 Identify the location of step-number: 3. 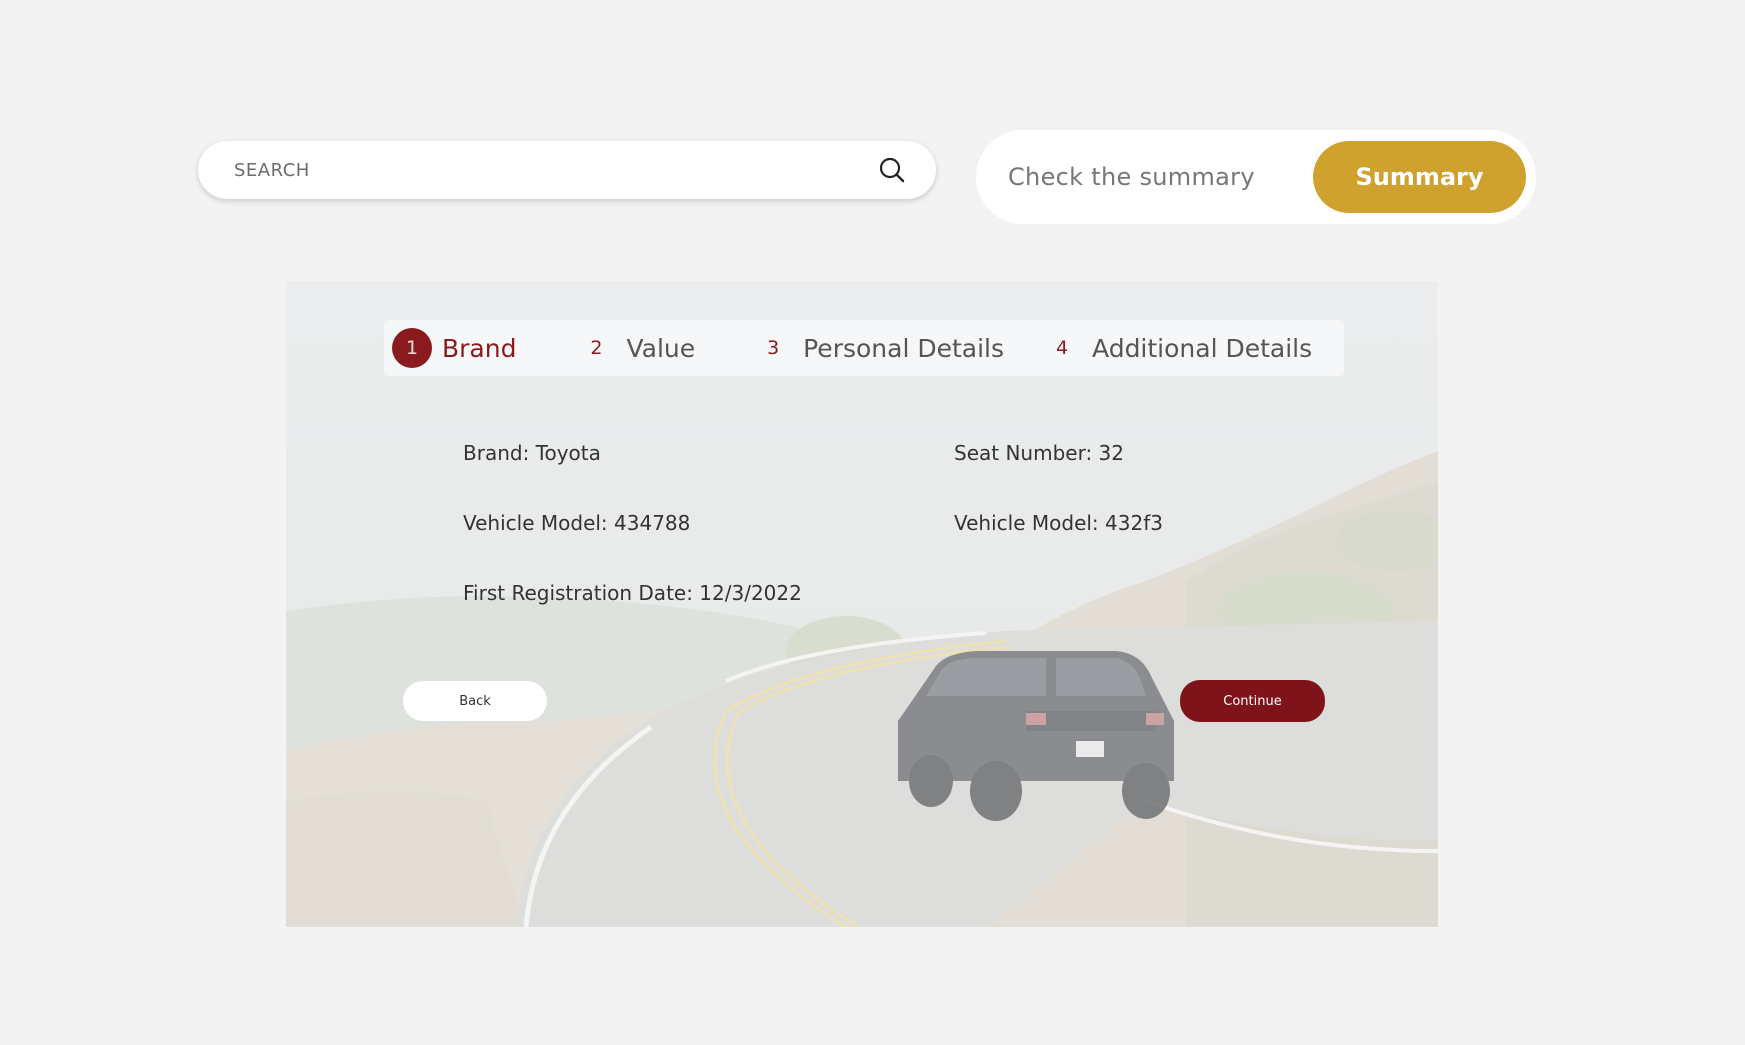
(773, 348).